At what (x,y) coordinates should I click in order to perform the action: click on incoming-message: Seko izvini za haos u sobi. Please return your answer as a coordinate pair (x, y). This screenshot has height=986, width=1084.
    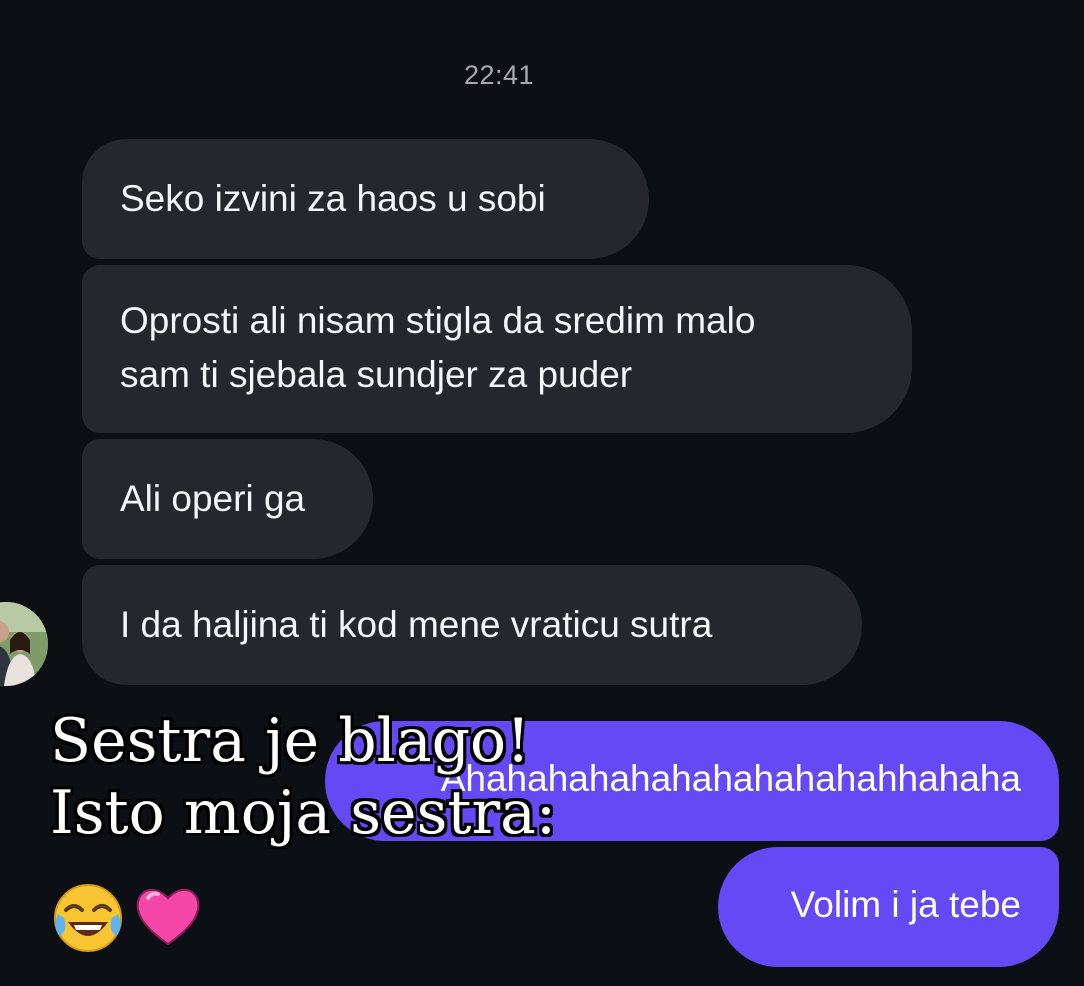
    Looking at the image, I should click on (365, 199).